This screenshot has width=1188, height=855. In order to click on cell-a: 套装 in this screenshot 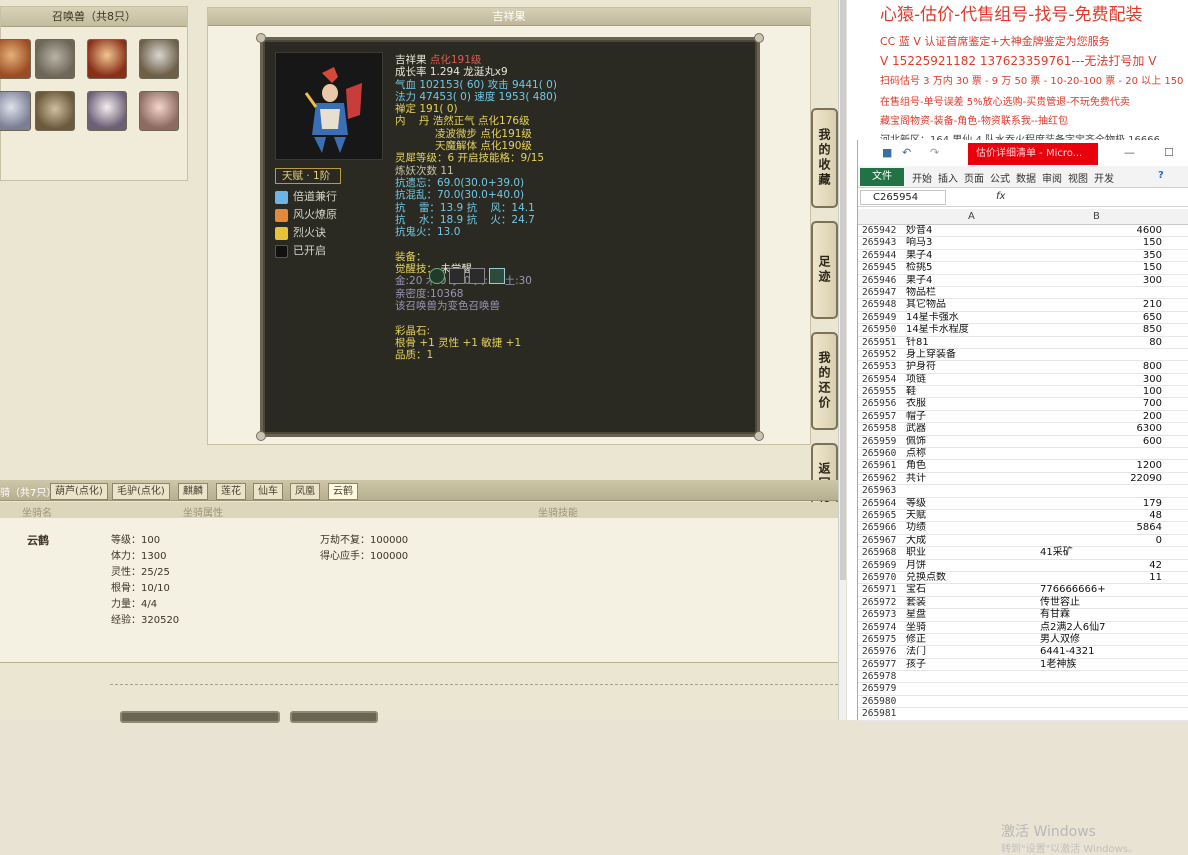, I will do `click(972, 603)`.